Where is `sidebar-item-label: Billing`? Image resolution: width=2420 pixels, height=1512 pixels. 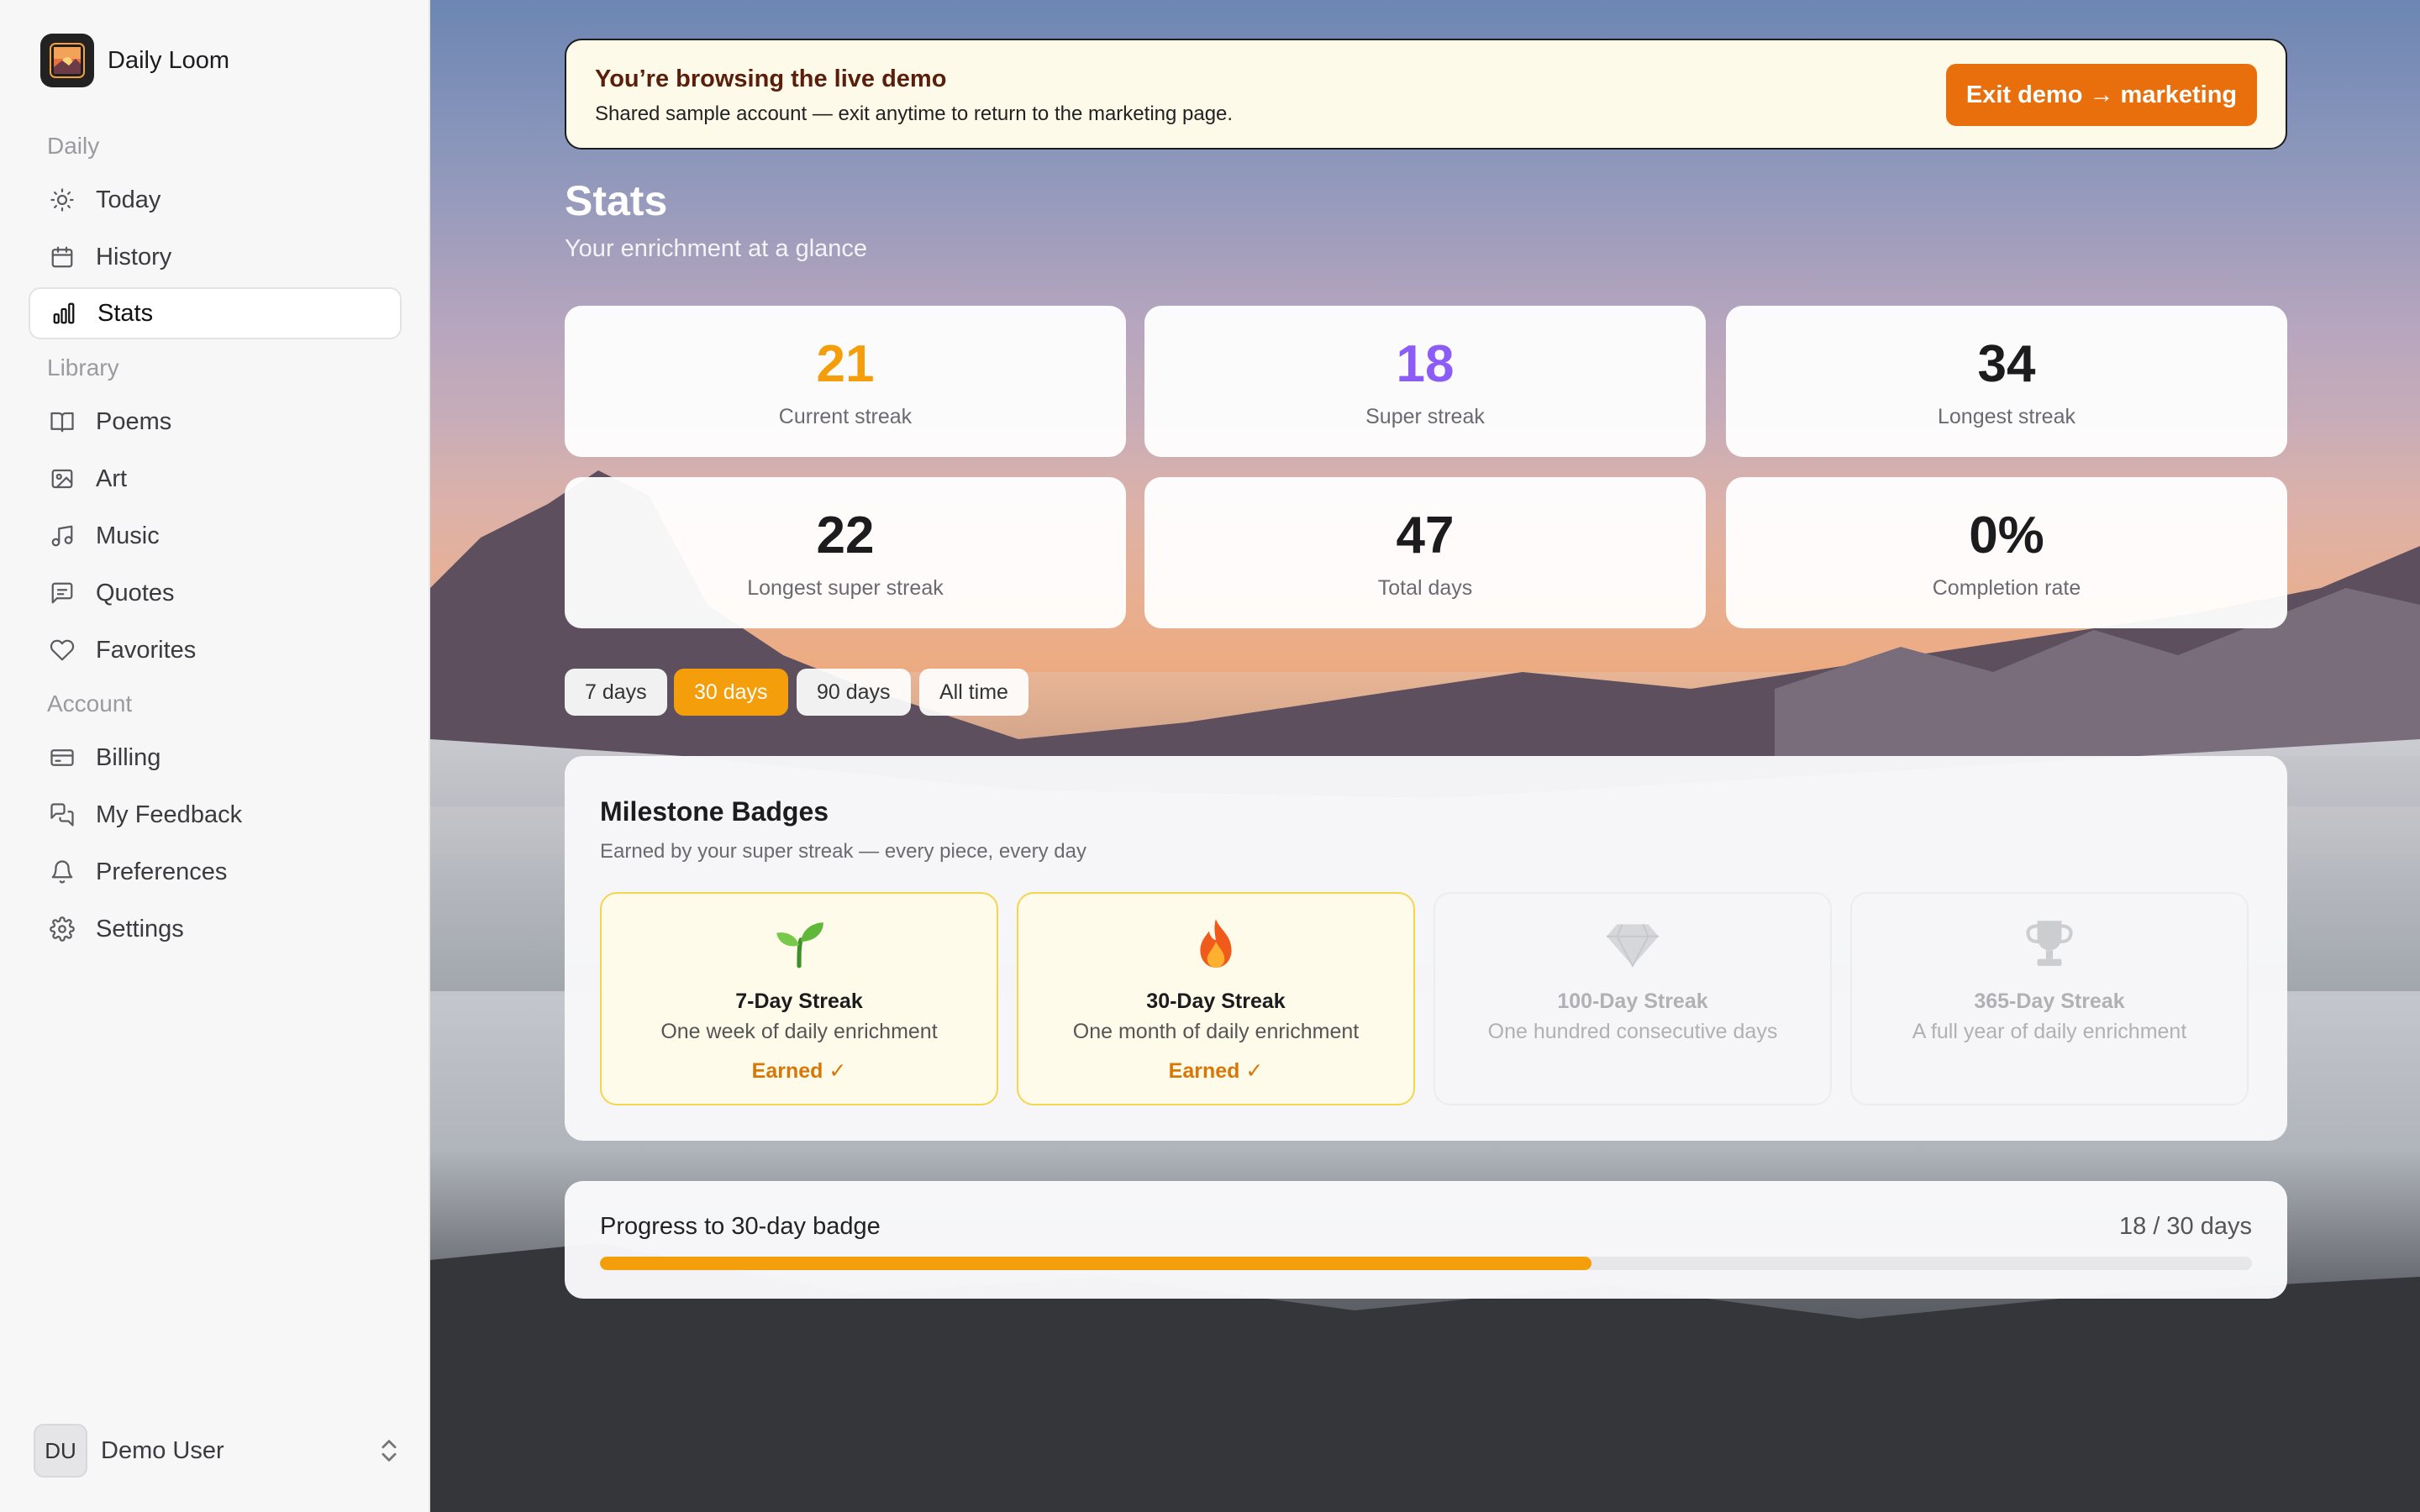 sidebar-item-label: Billing is located at coordinates (128, 757).